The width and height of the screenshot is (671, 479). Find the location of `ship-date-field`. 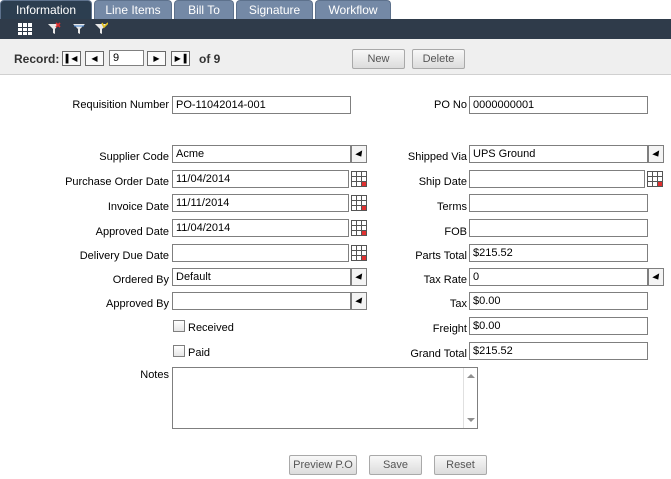

ship-date-field is located at coordinates (557, 179).